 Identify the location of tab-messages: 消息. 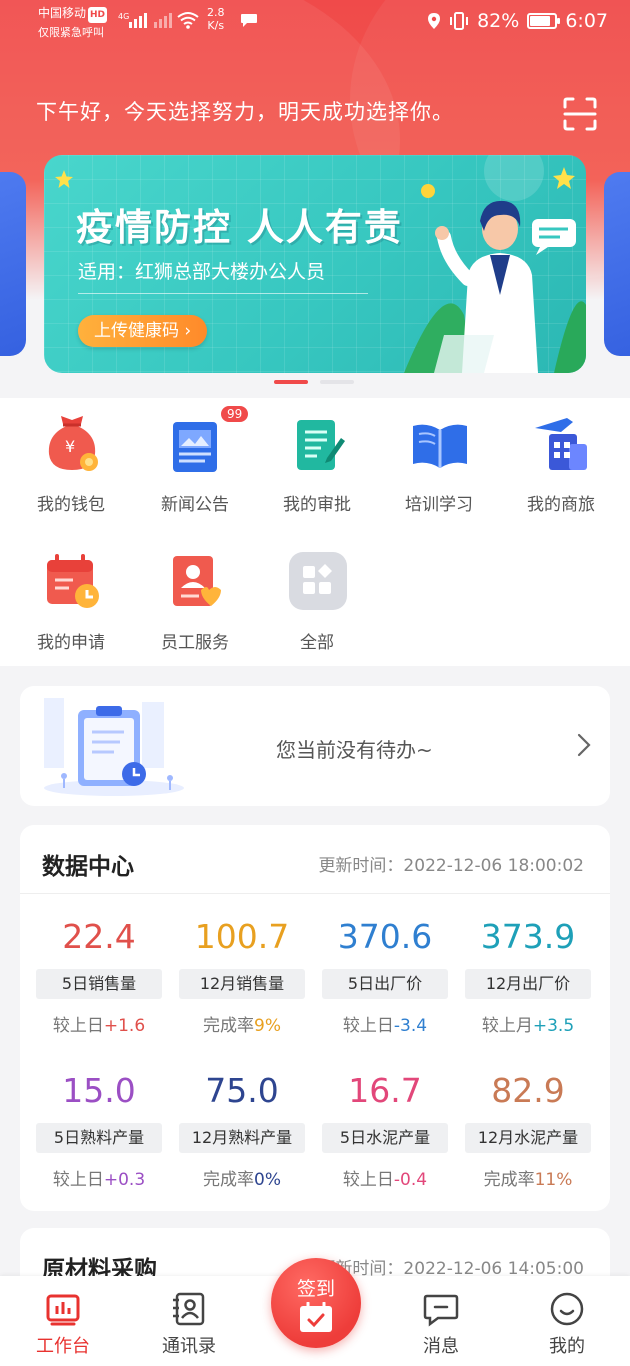
(441, 1321).